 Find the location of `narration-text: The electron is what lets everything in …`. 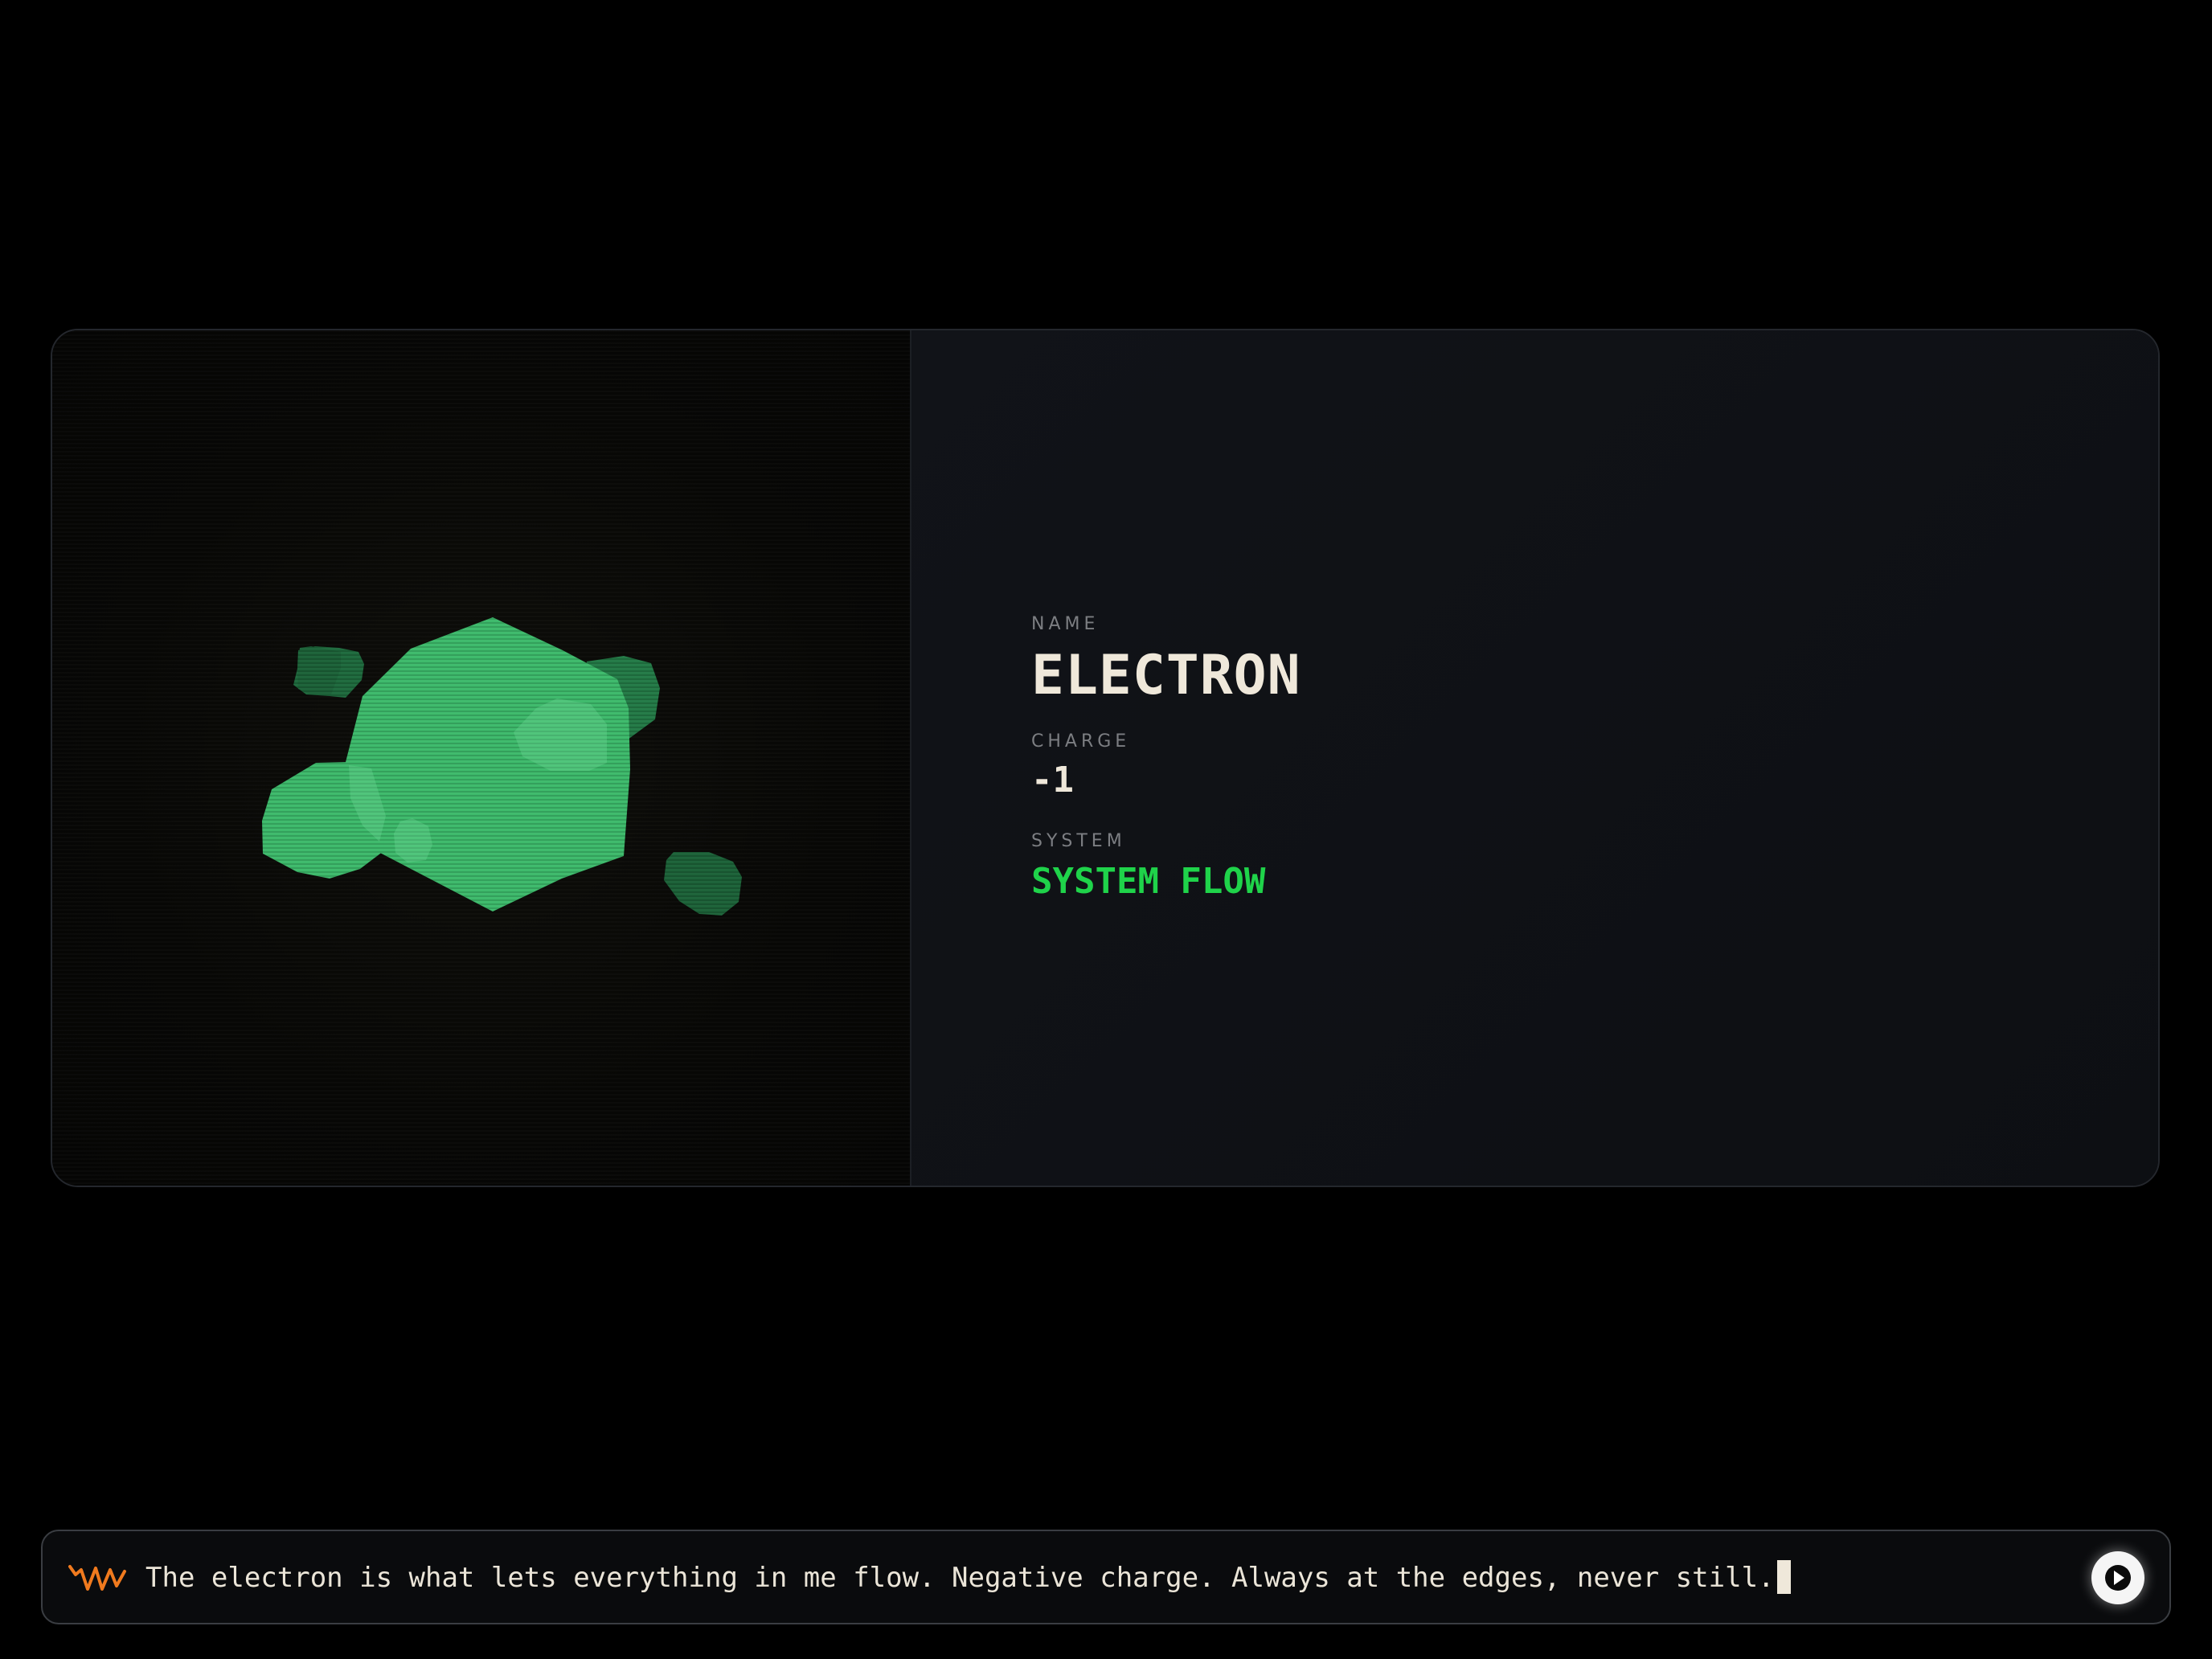

narration-text: The electron is what lets everything in … is located at coordinates (968, 1577).